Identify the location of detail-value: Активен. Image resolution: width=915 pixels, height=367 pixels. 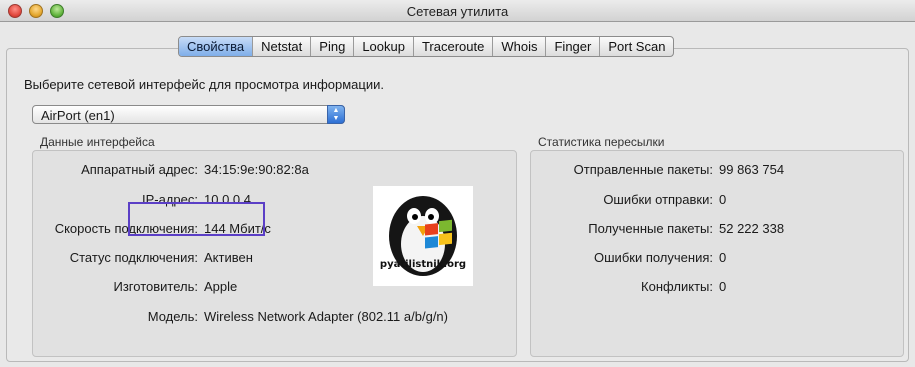
(228, 257).